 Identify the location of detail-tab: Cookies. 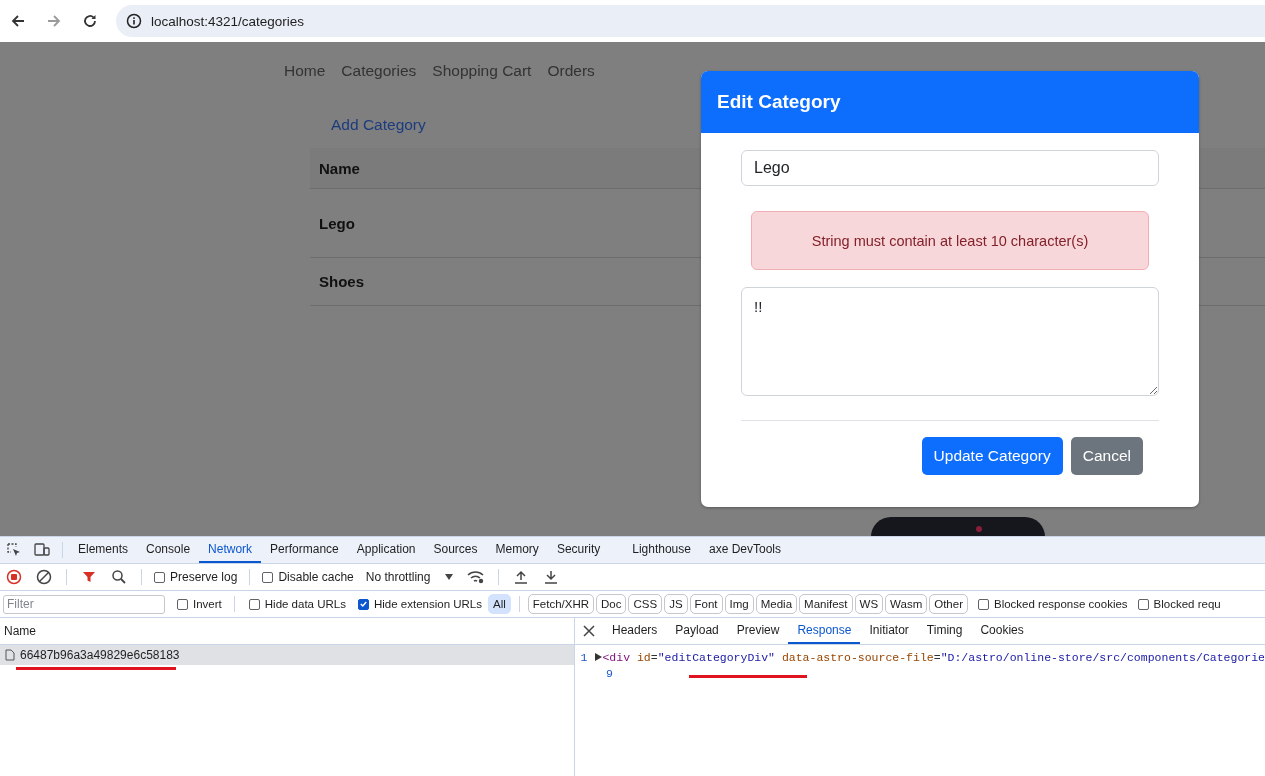
(1002, 631).